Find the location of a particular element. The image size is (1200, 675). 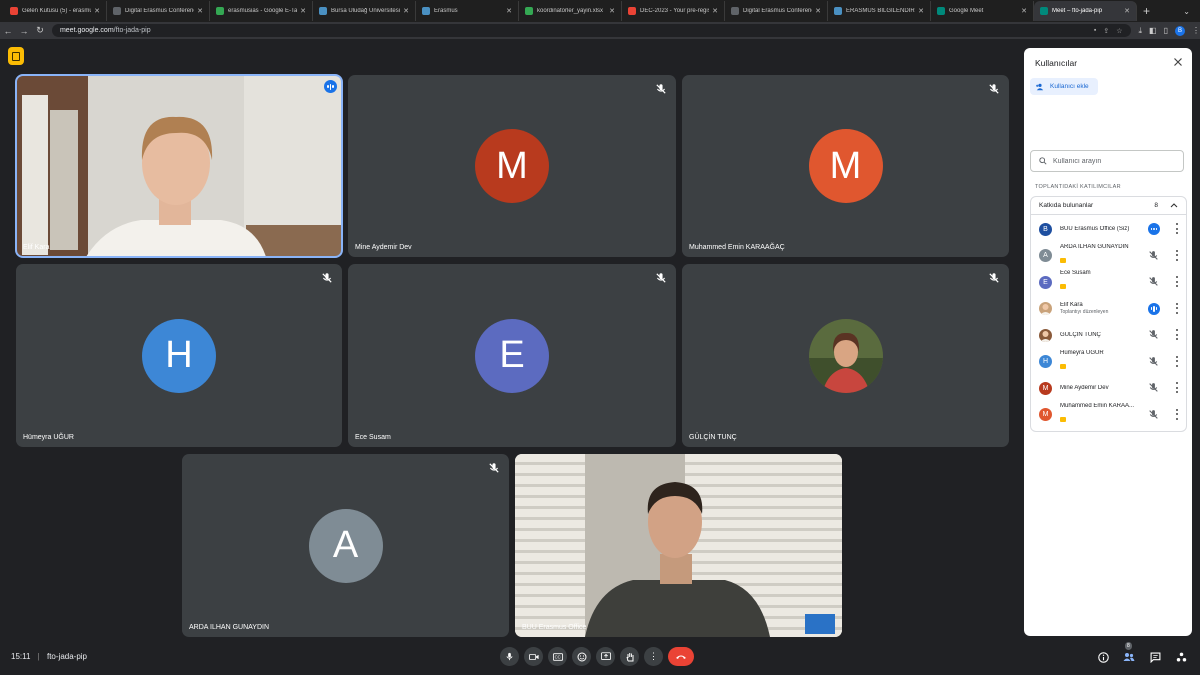

browser-tab: ERASMUS BİLGİLENDİRME✕ is located at coordinates (879, 11).